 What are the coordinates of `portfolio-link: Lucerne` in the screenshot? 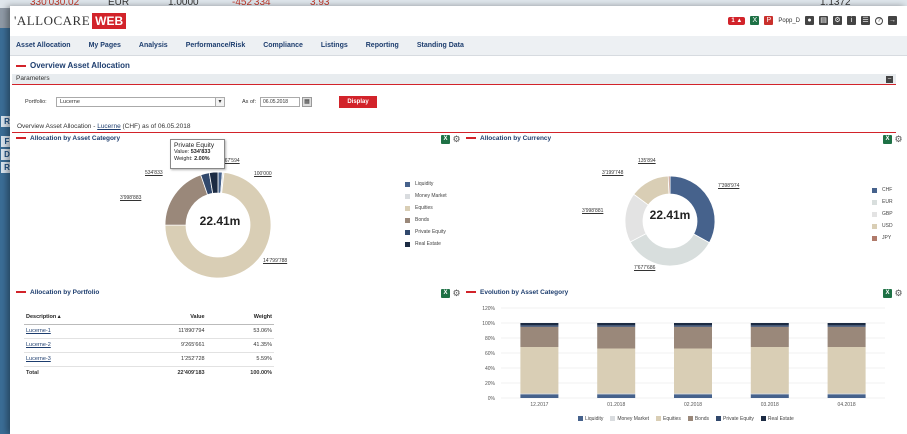 It's located at (109, 126).